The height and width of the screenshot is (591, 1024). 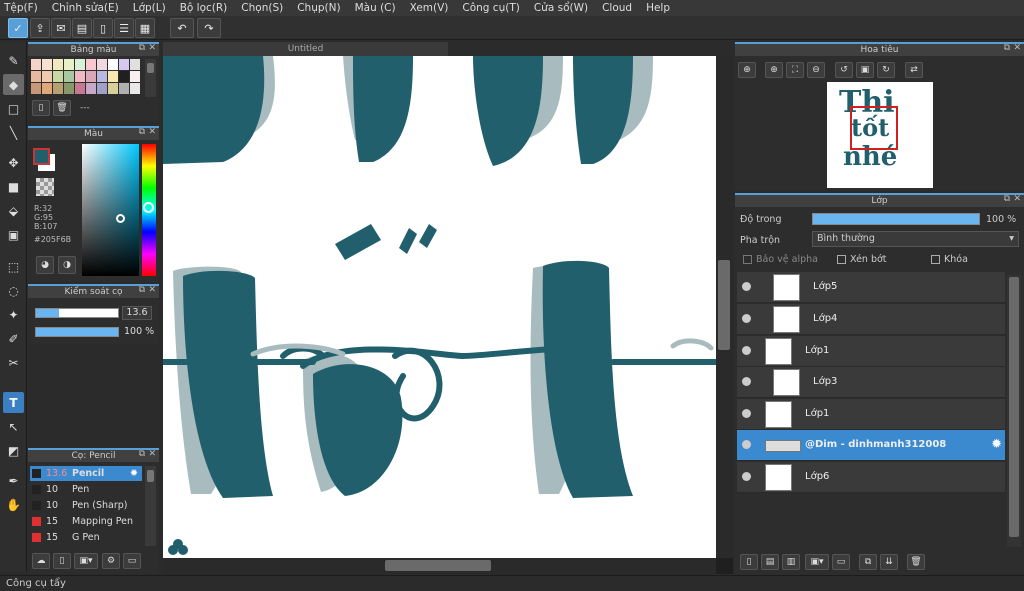 I want to click on navigator-thumbnail: Thi tốt nhé, so click(x=880, y=135).